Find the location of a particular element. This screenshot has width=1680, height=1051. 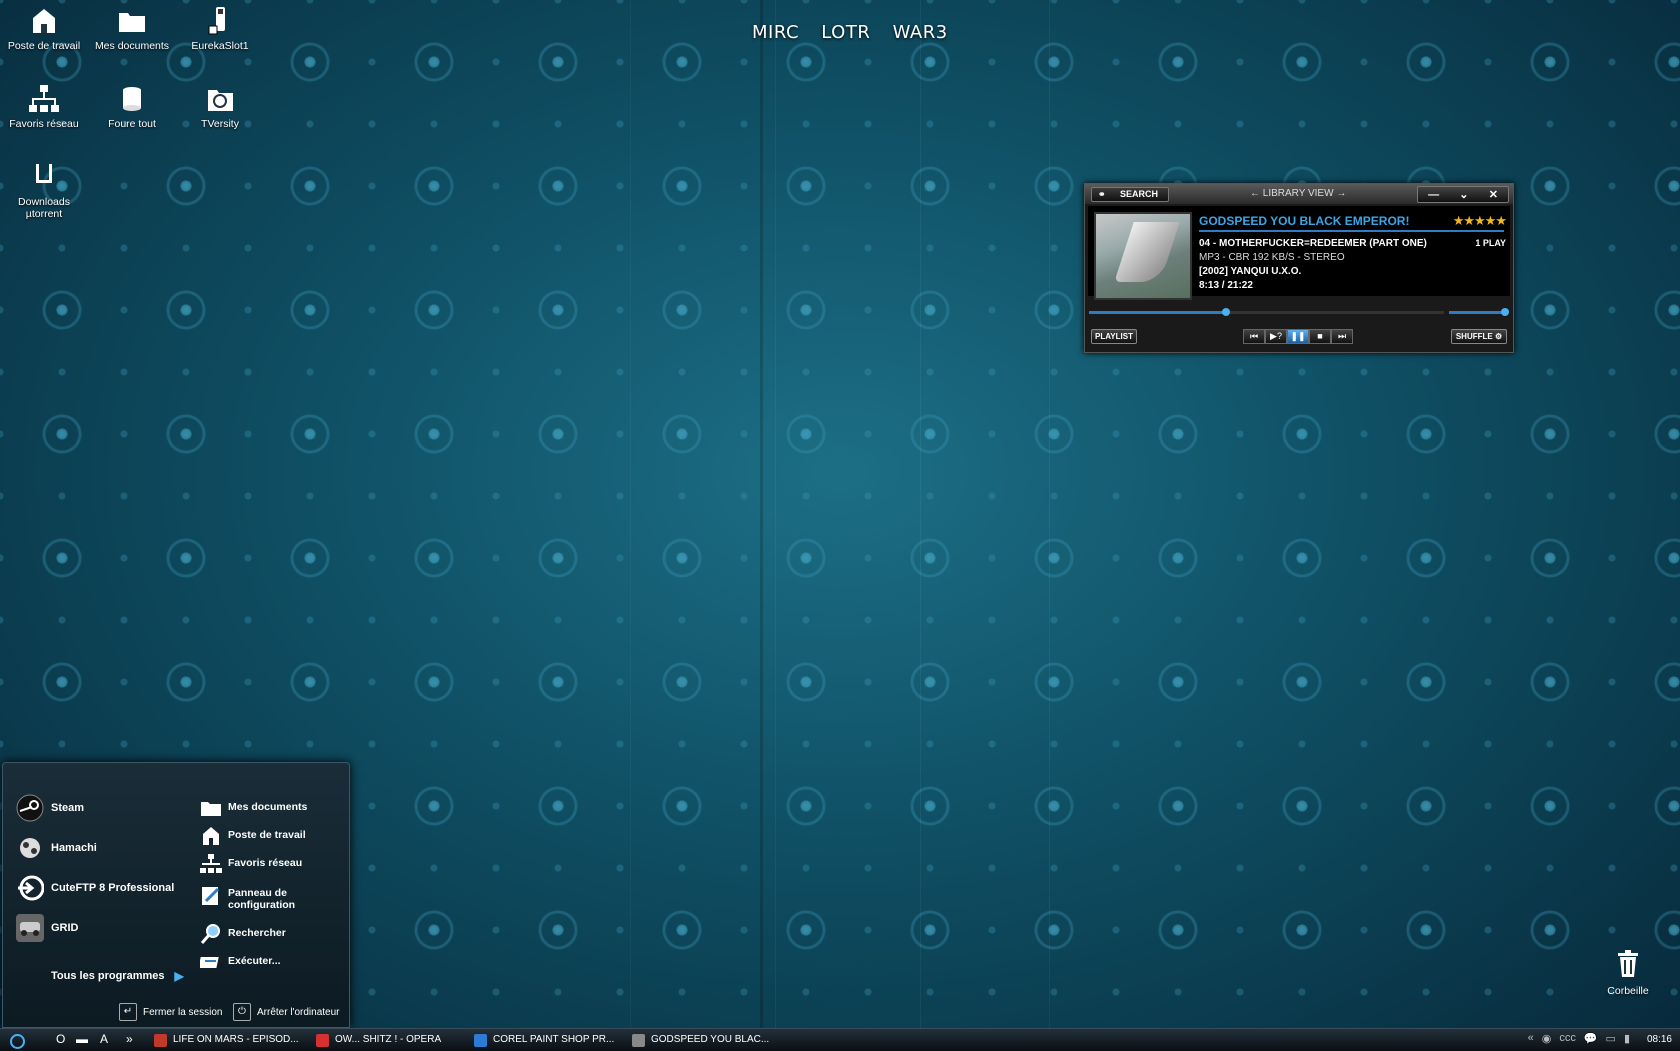

start-menu-right-favoris-reseau: Favoris réseau is located at coordinates (251, 864).